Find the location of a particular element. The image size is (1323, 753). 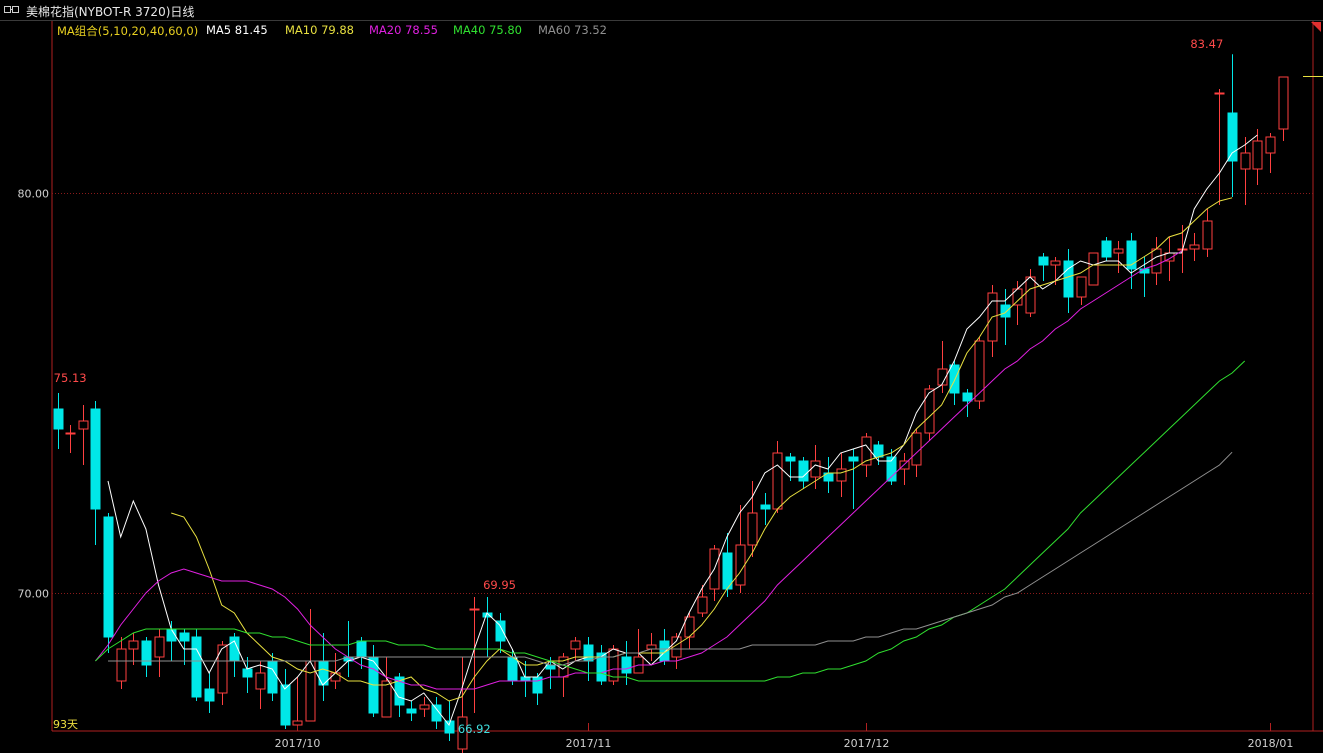

legend-ma60: MA60 73.52 is located at coordinates (572, 30).